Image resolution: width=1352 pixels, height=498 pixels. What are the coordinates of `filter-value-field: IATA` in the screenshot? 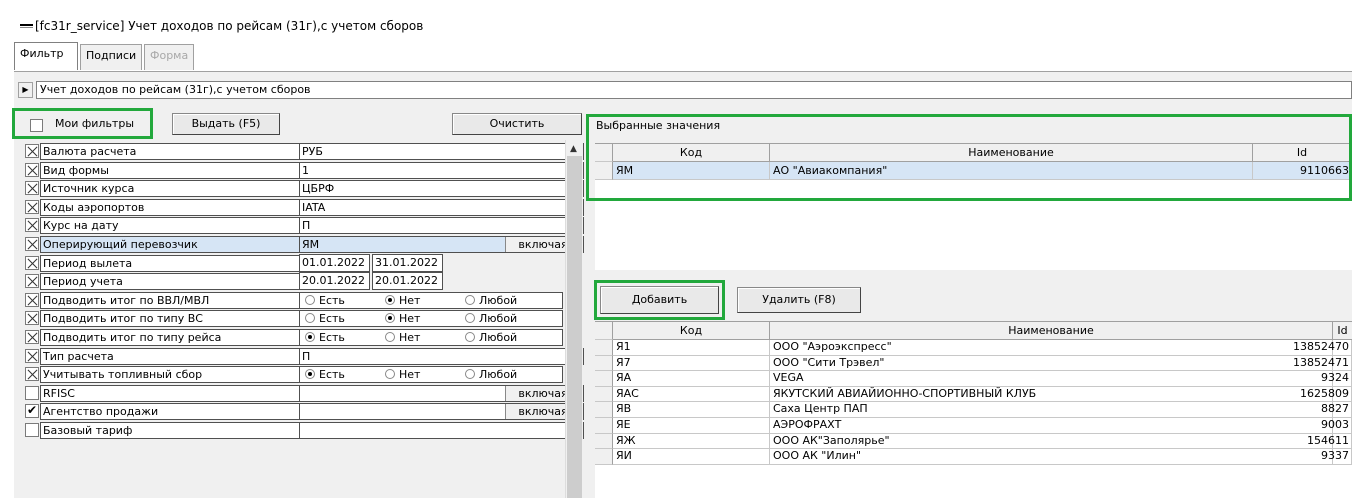 It's located at (441, 207).